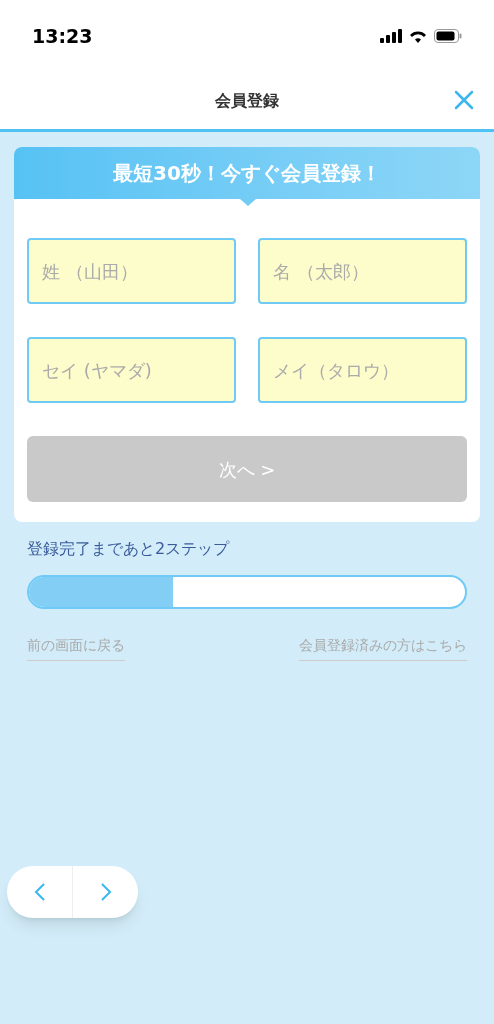 The height and width of the screenshot is (1024, 494). What do you see at coordinates (362, 370) in the screenshot?
I see `input-field: メイ（タロウ）` at bounding box center [362, 370].